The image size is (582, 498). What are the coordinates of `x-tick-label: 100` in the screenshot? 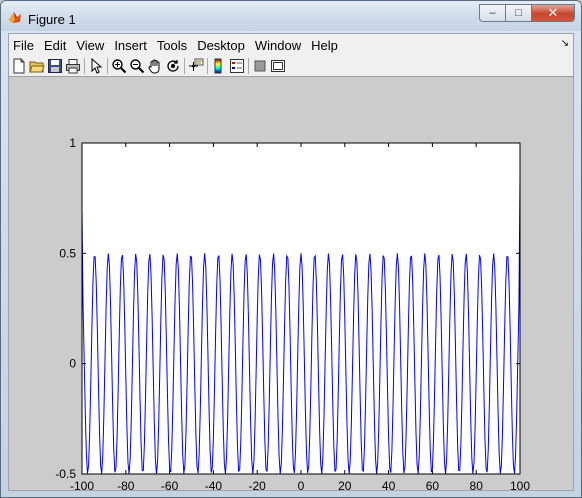 It's located at (520, 484).